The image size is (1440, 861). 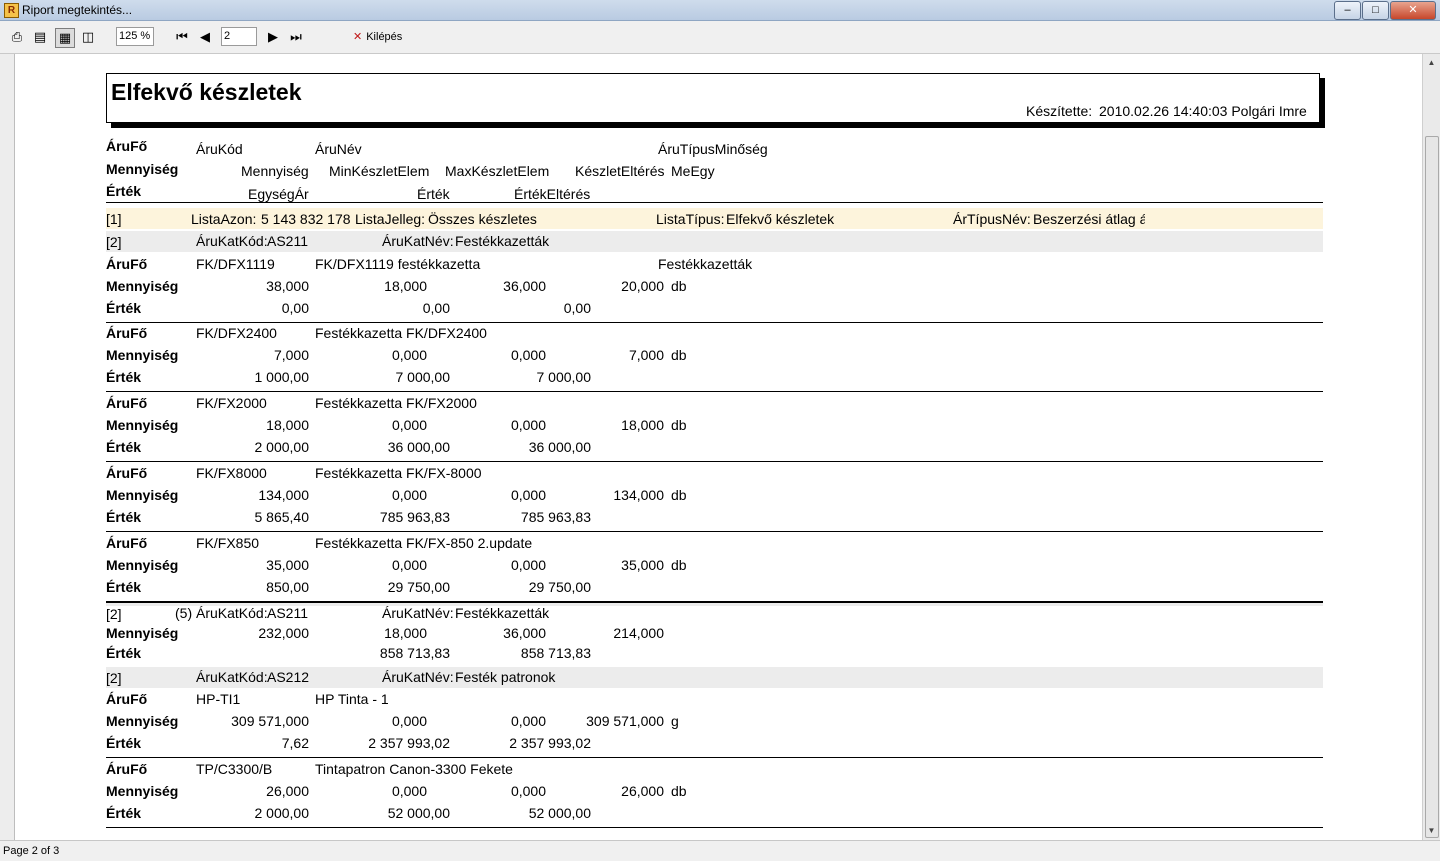 What do you see at coordinates (1089, 219) in the screenshot?
I see `ar-tipus-value: Beszerzési átlag á` at bounding box center [1089, 219].